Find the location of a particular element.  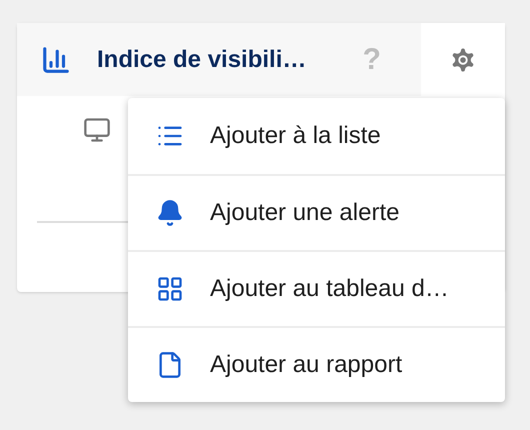

menu-item: Ajouter une alerte is located at coordinates (316, 212).